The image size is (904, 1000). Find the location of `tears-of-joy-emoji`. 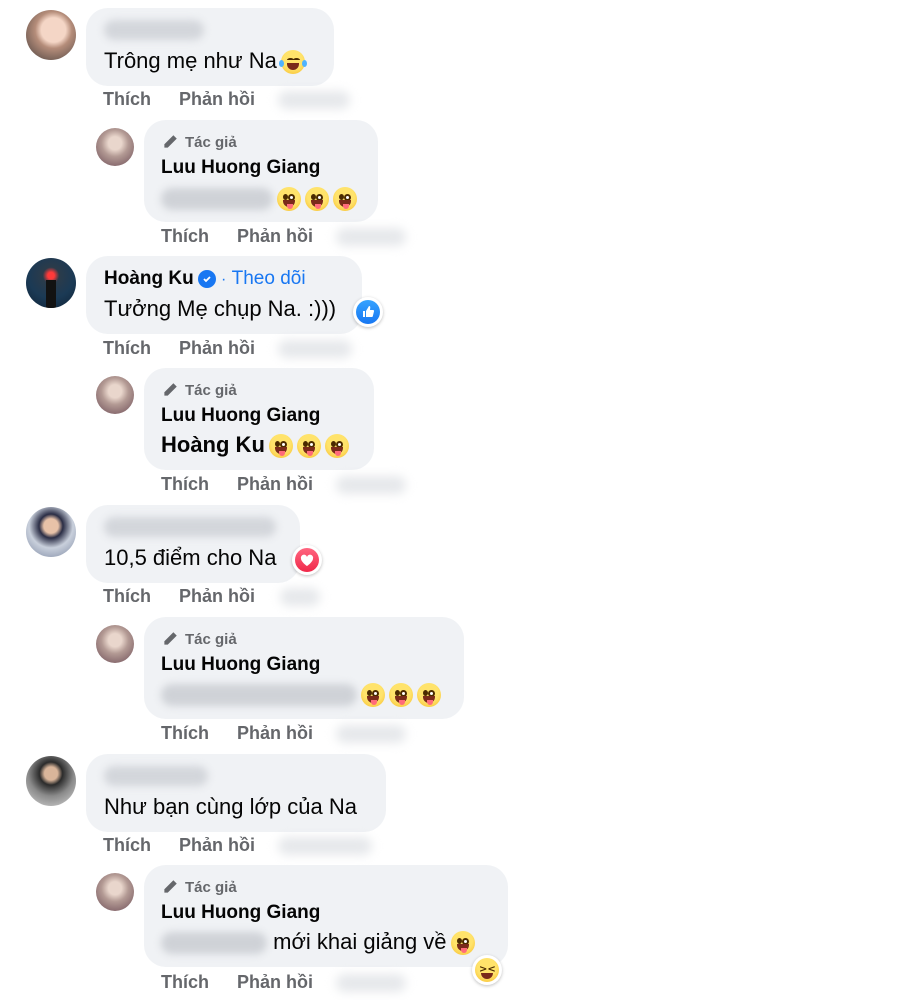

tears-of-joy-emoji is located at coordinates (292, 62).